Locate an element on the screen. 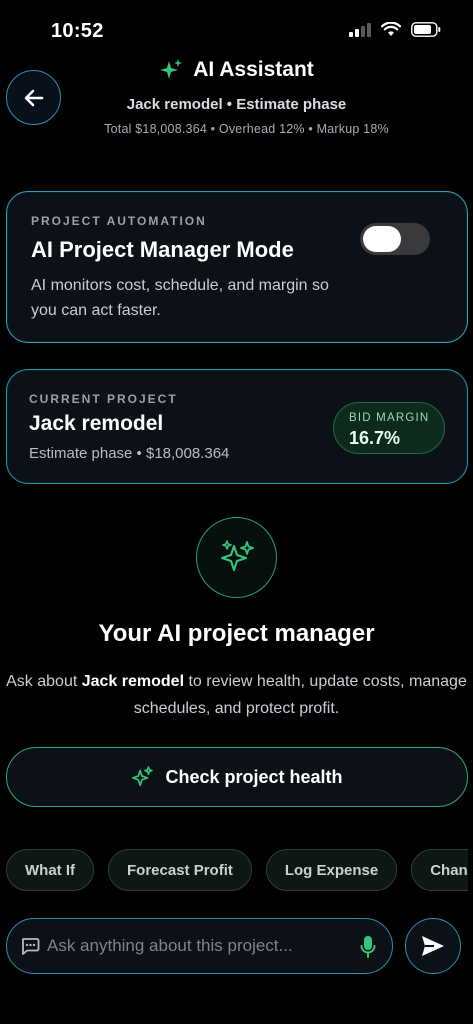  ai-manager-mode-toggle is located at coordinates (395, 239).